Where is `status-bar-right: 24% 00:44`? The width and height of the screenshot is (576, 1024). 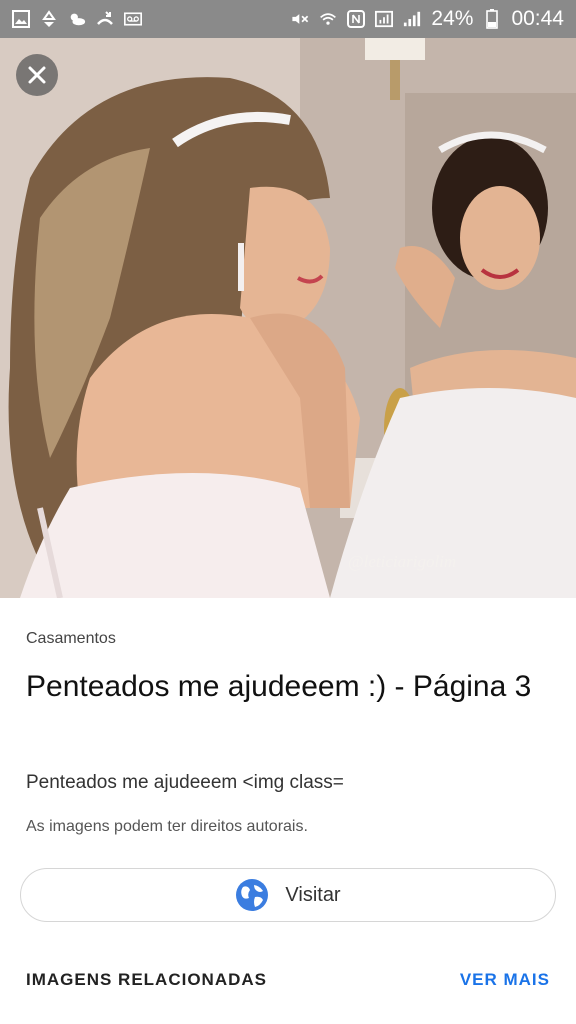
status-bar-right: 24% 00:44 is located at coordinates (427, 19).